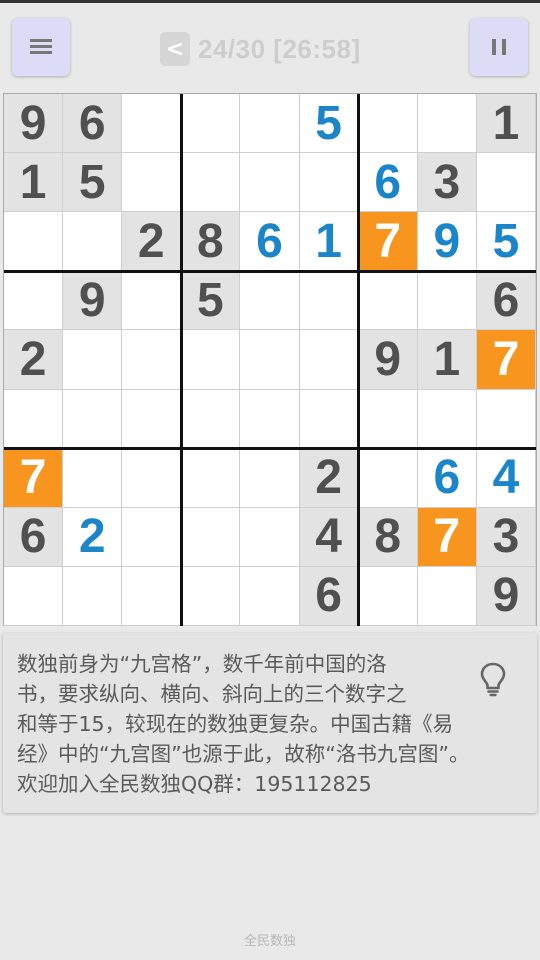 This screenshot has height=960, width=540. Describe the element at coordinates (388, 360) in the screenshot. I see `sudoku-cell-r5c7: 9` at that location.